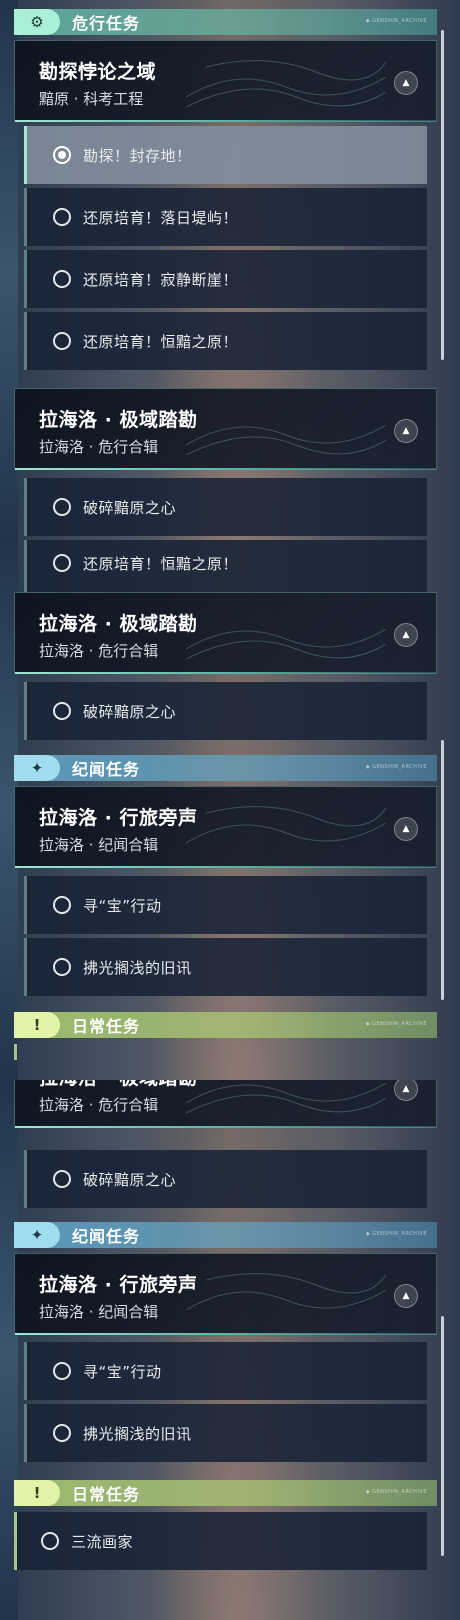 The image size is (460, 1620). Describe the element at coordinates (98, 72) in the screenshot. I see `quest-title: 勘探悖论之域` at that location.